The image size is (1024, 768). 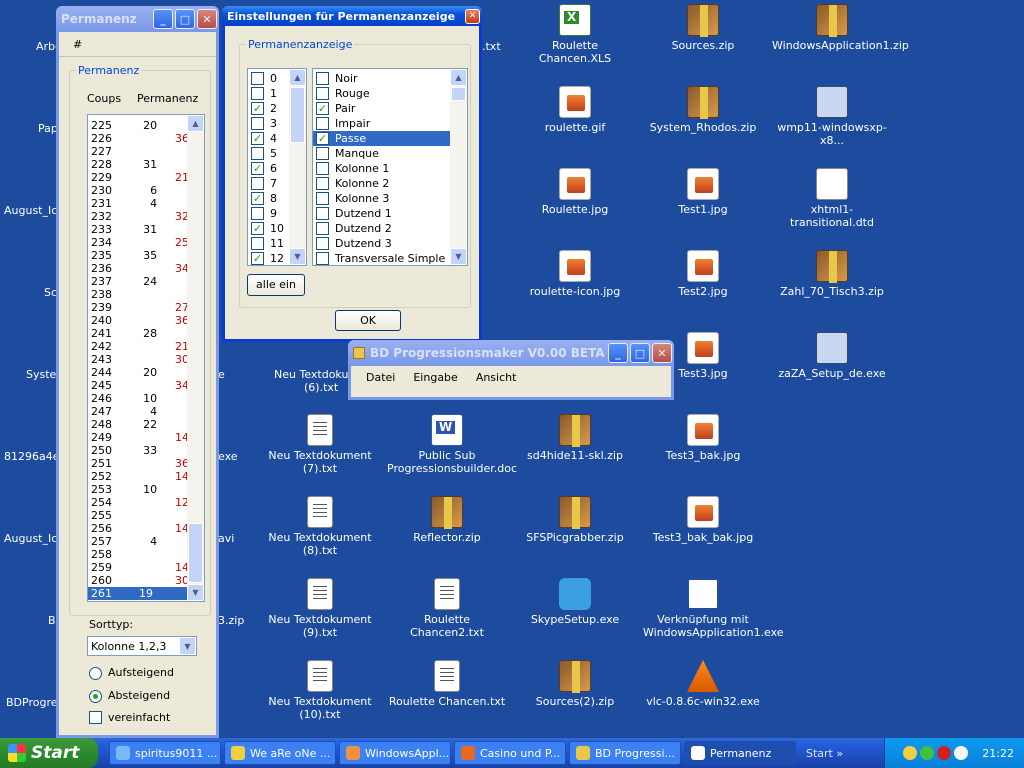 I want to click on table-row: 252 14, so click(x=138, y=476).